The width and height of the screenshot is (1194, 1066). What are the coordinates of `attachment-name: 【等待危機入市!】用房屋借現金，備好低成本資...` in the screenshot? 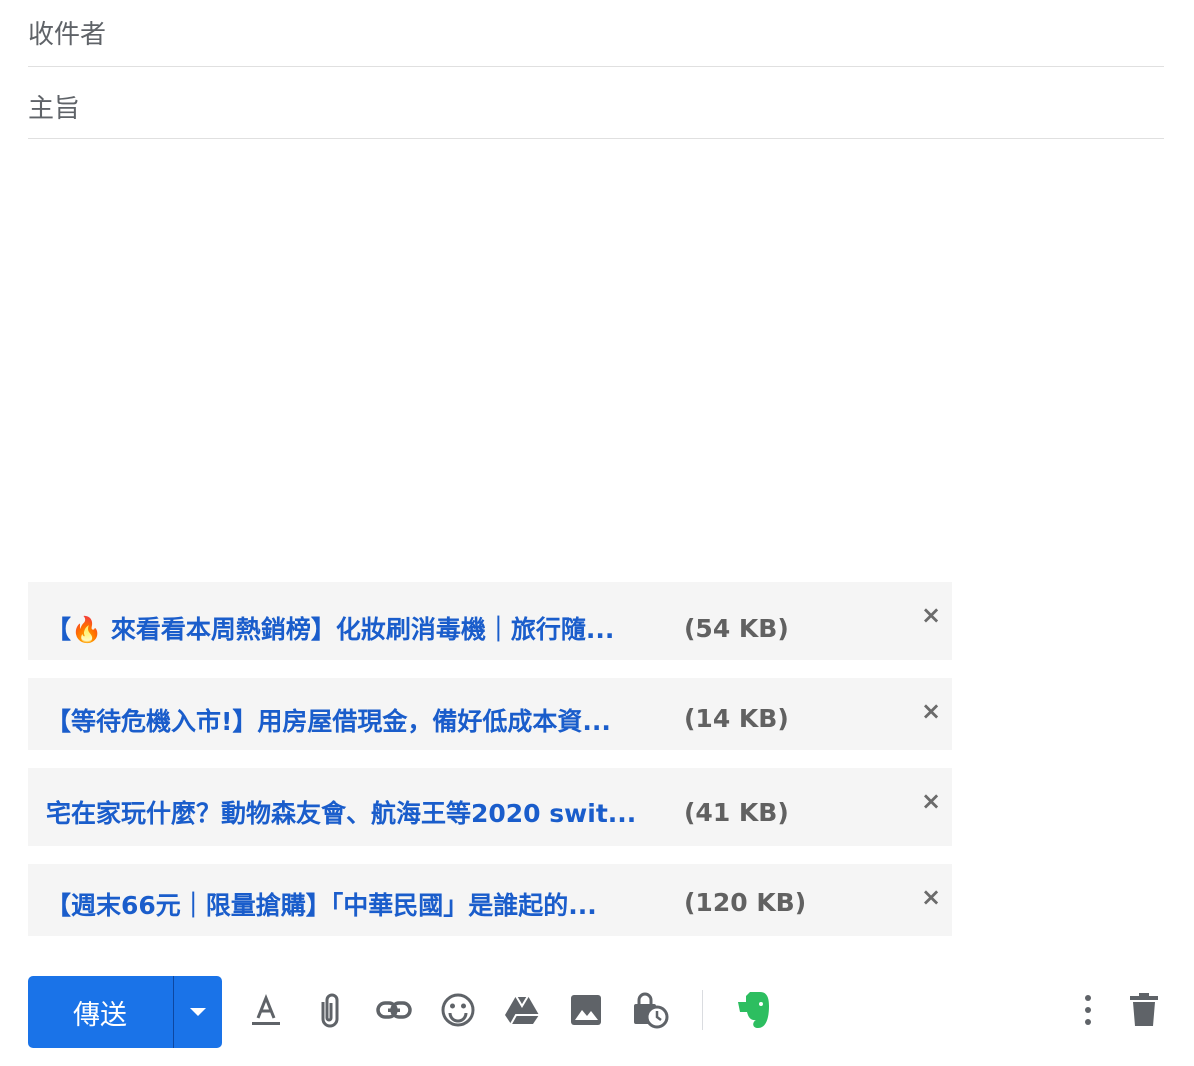 It's located at (366, 720).